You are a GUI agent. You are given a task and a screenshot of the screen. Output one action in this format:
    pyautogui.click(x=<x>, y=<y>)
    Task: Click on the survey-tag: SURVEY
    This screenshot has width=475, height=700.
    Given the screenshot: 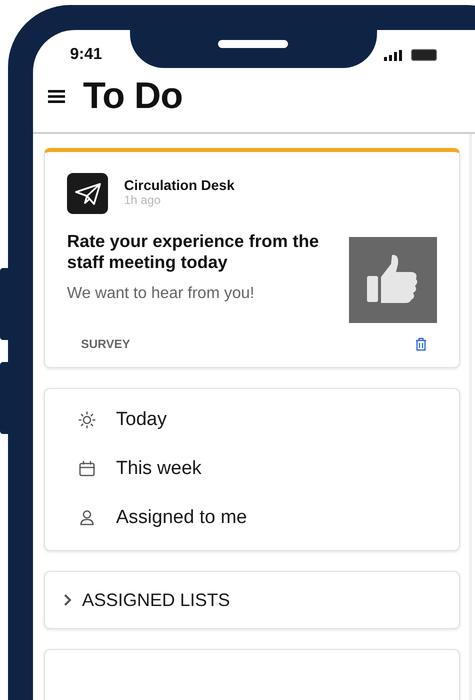 What is the action you would take?
    pyautogui.click(x=105, y=344)
    